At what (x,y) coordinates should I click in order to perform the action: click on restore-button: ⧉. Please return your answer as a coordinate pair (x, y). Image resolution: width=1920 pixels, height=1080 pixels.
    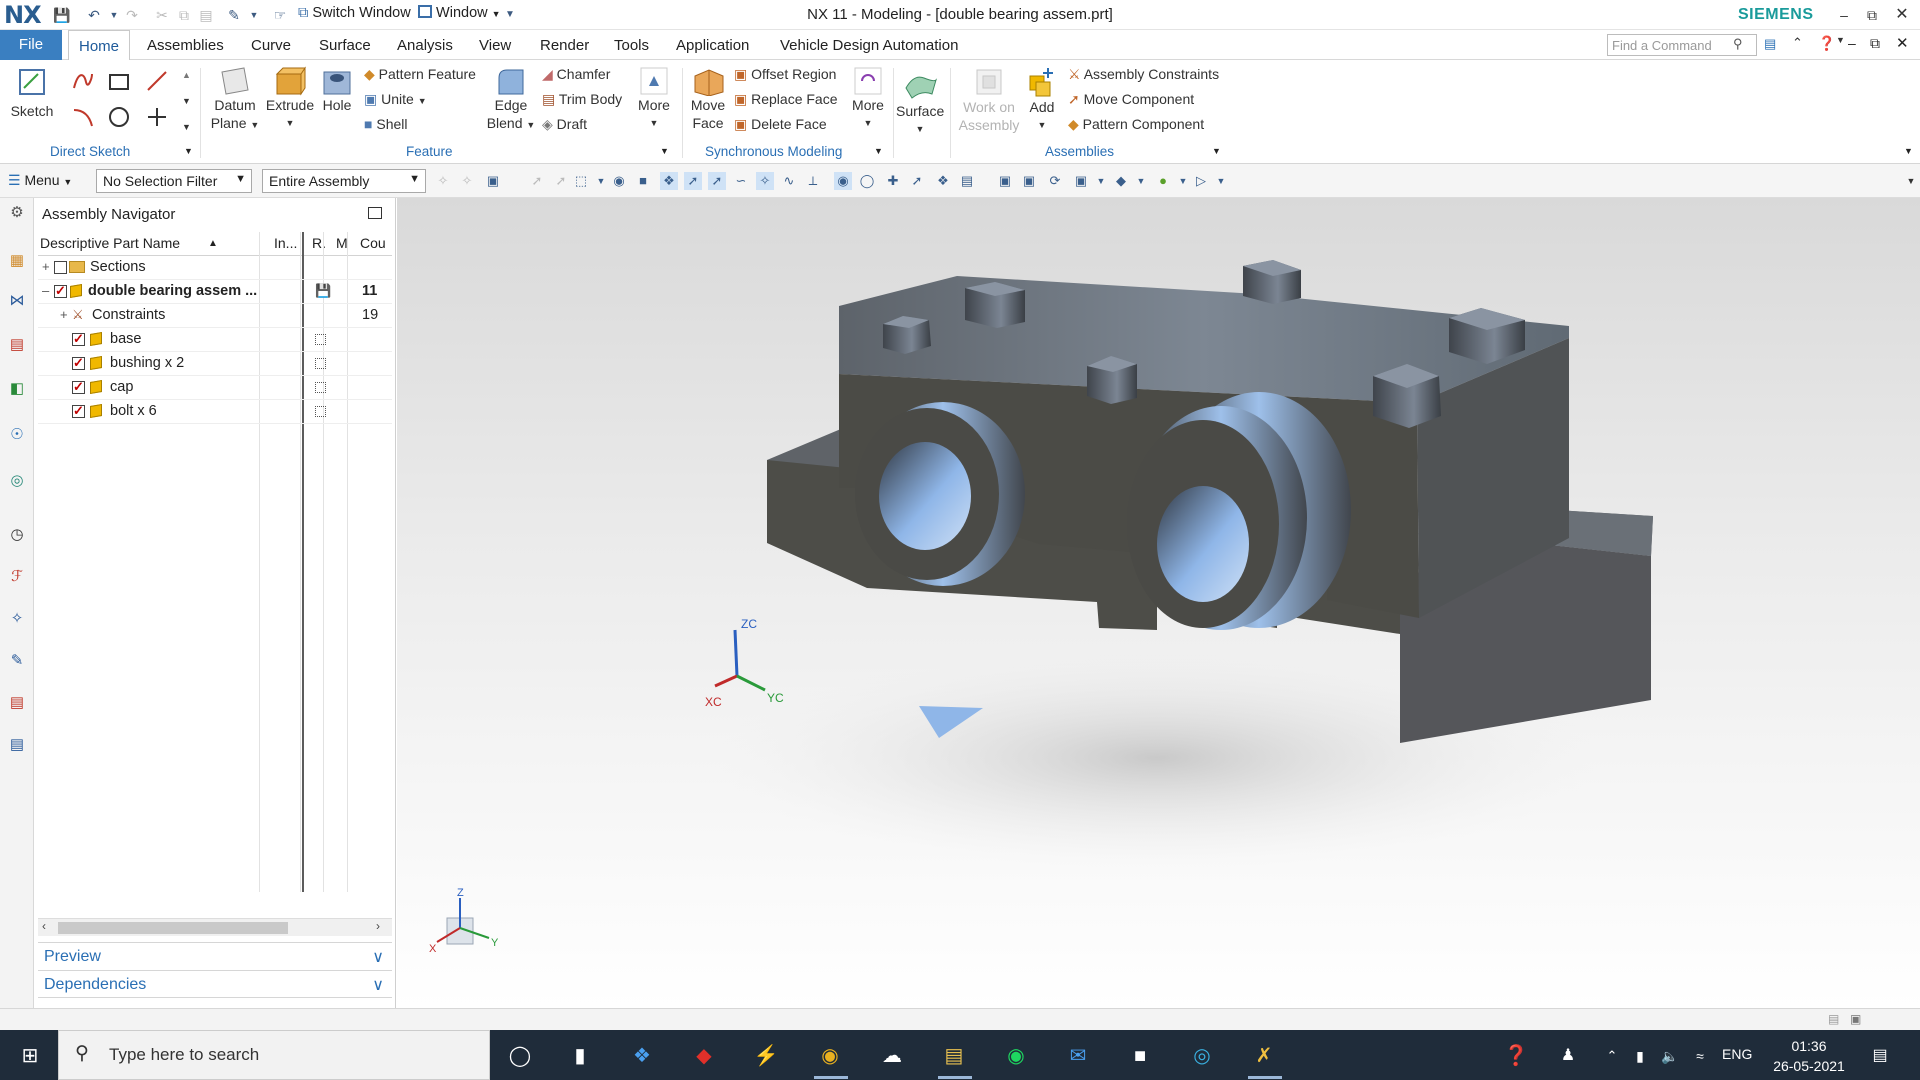
    Looking at the image, I should click on (1872, 15).